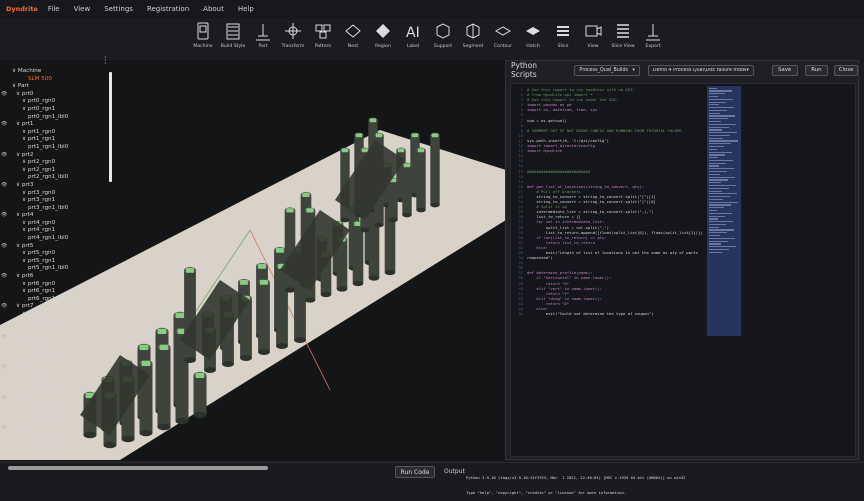 The image size is (864, 501). I want to click on tree-item: ∨ prt6_rgn1, so click(61, 292).